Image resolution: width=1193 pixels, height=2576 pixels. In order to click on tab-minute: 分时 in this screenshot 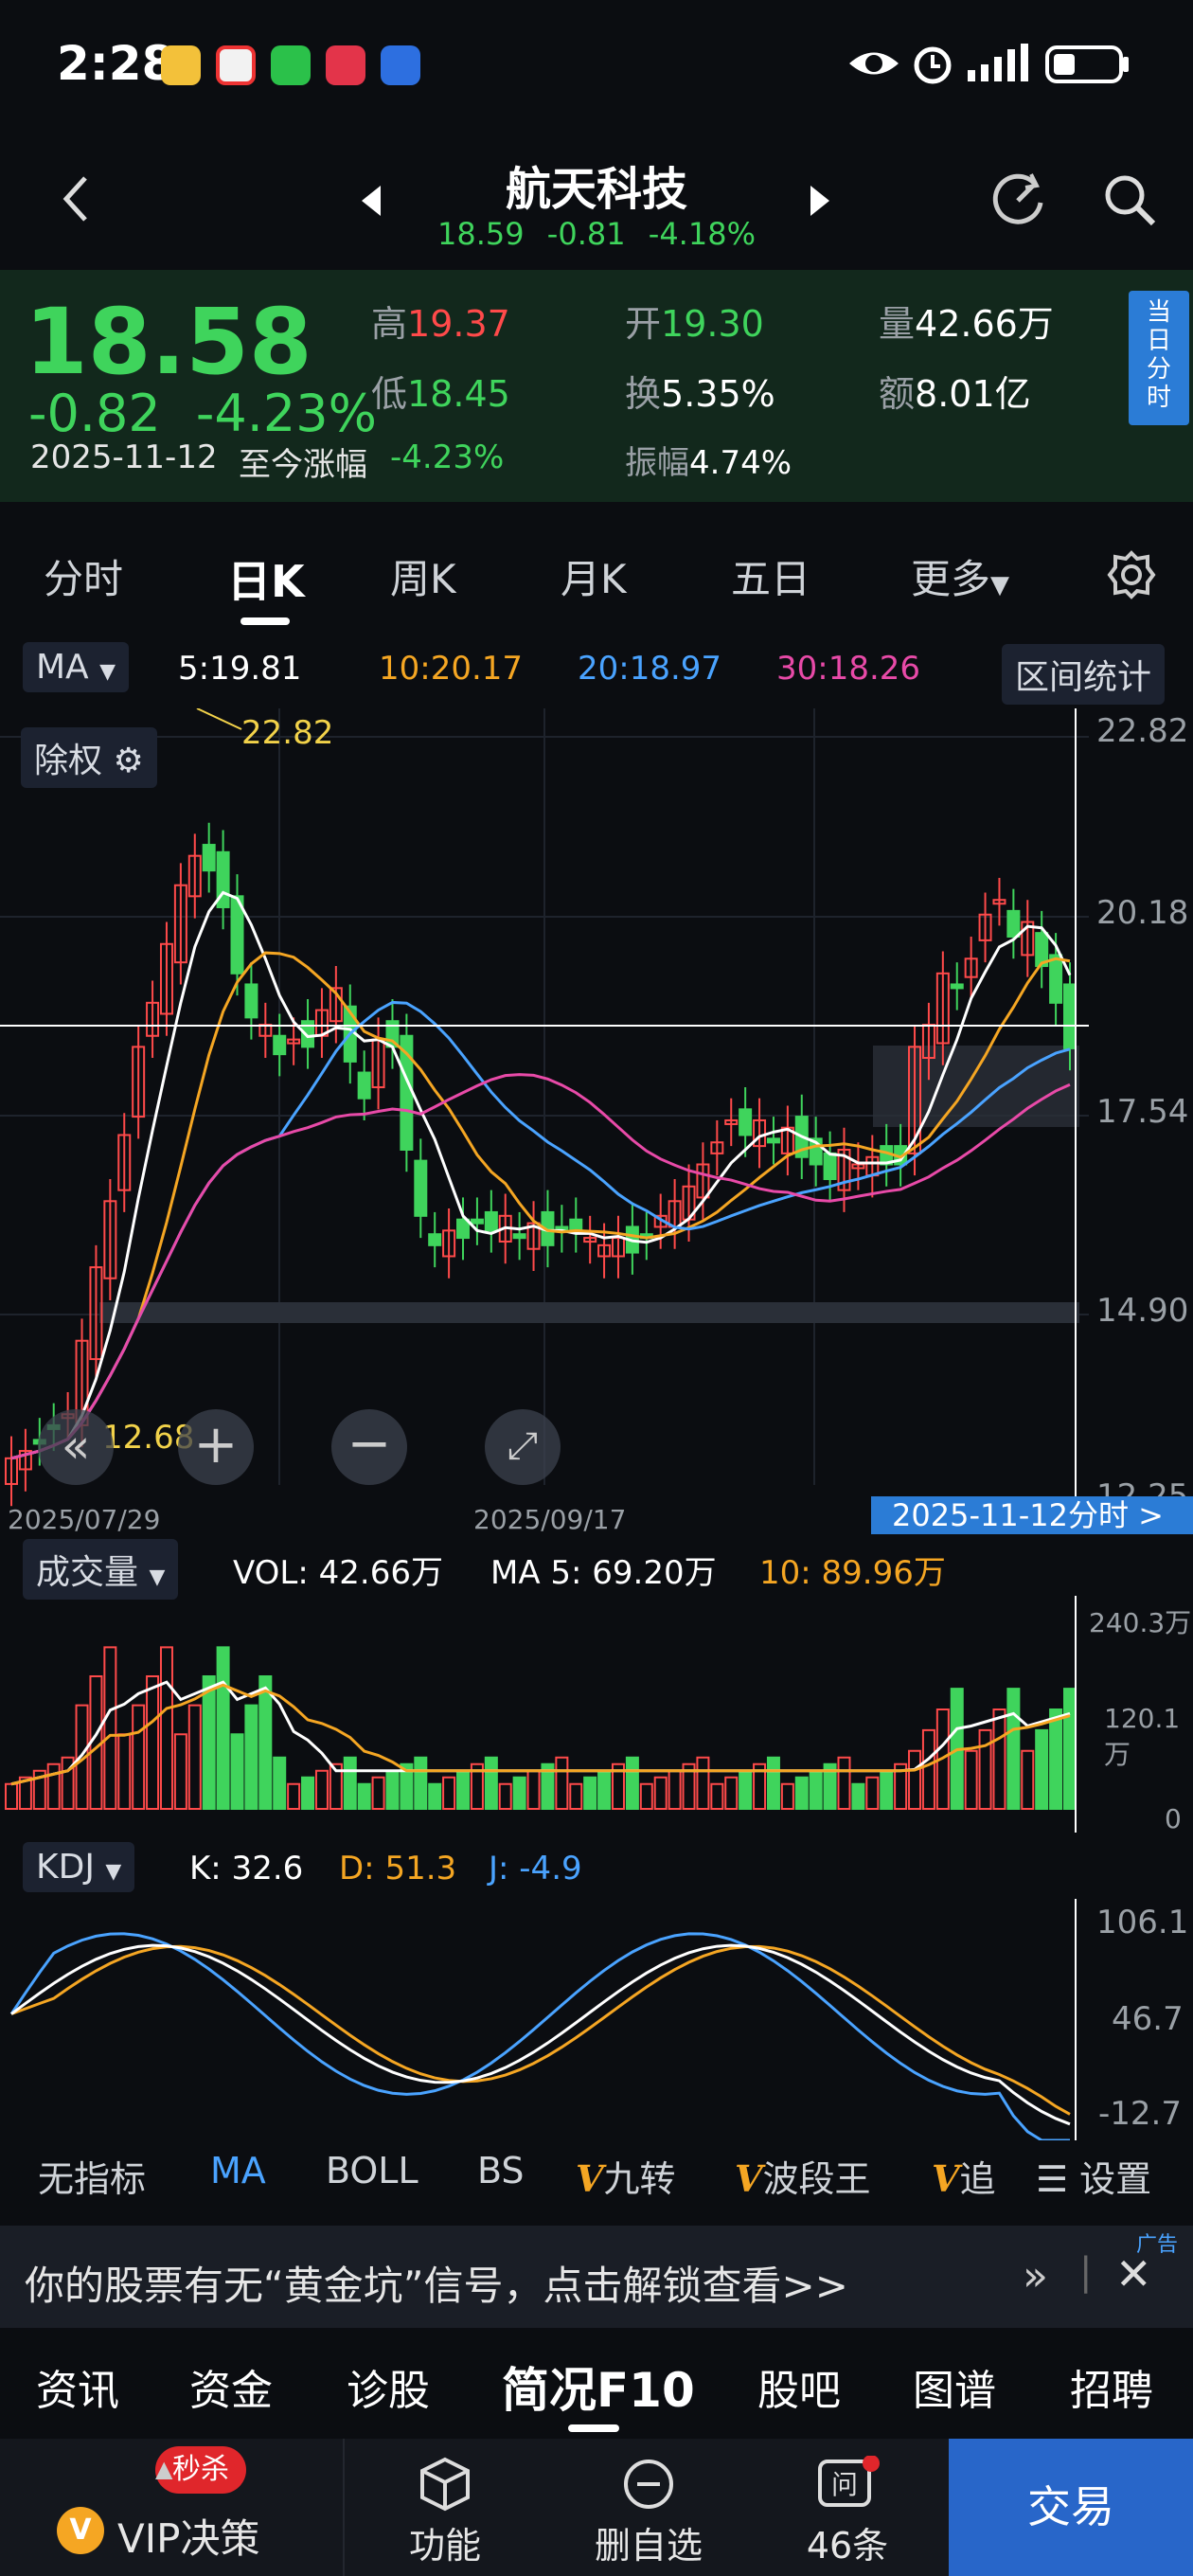, I will do `click(83, 576)`.